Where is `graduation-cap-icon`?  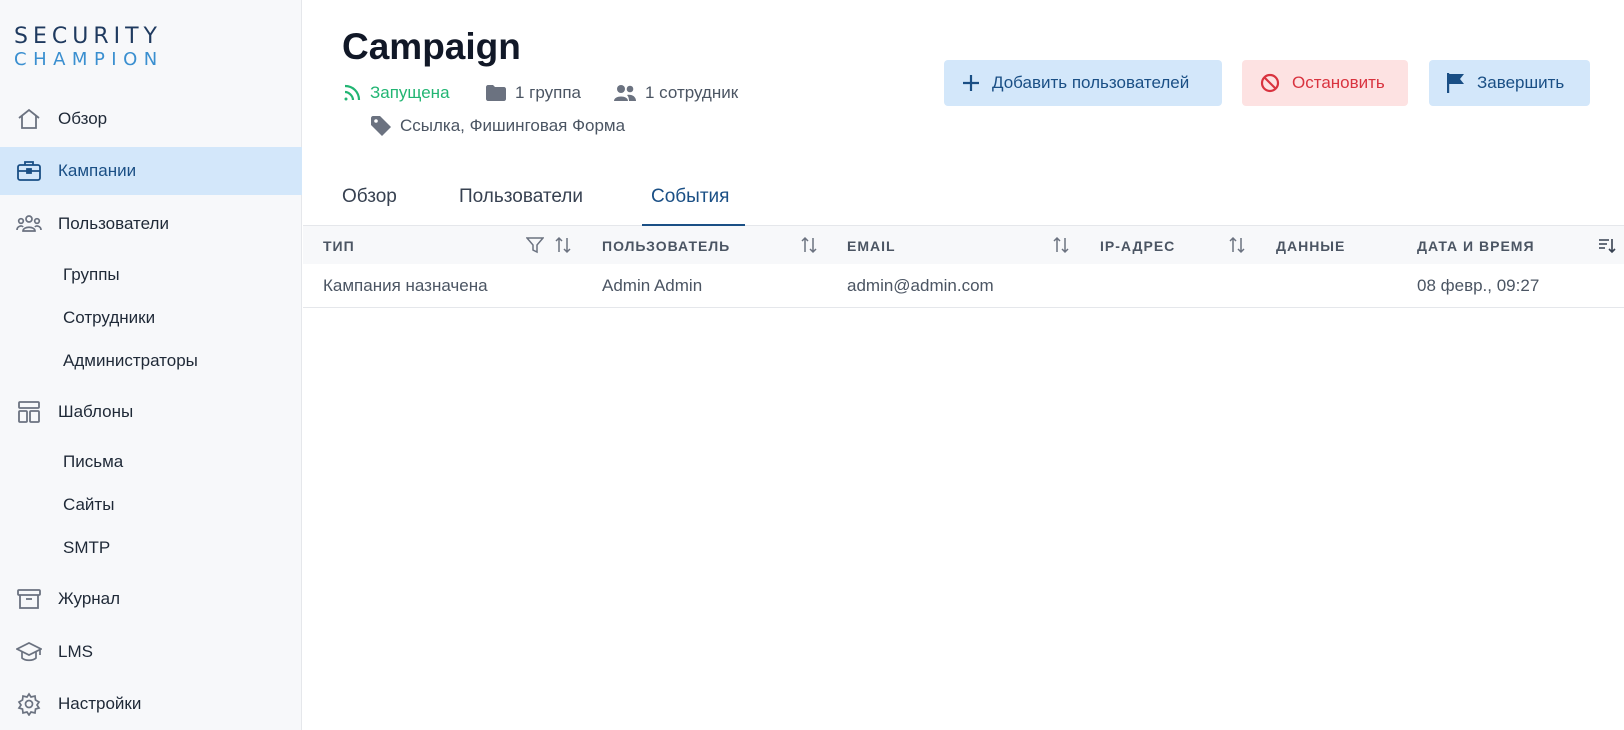
graduation-cap-icon is located at coordinates (29, 652).